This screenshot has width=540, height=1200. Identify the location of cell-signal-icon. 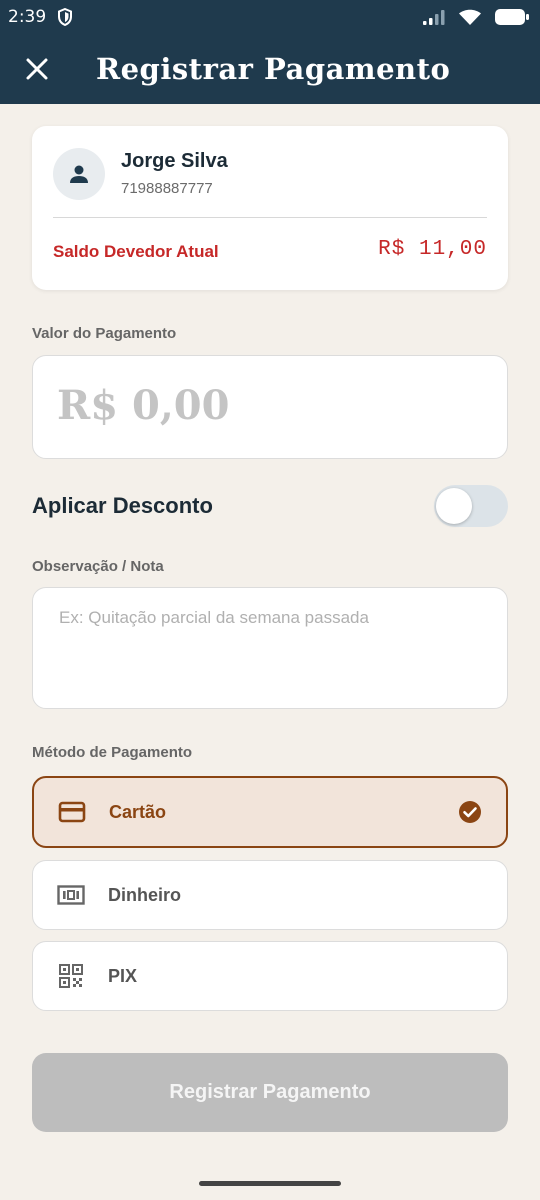
(434, 17).